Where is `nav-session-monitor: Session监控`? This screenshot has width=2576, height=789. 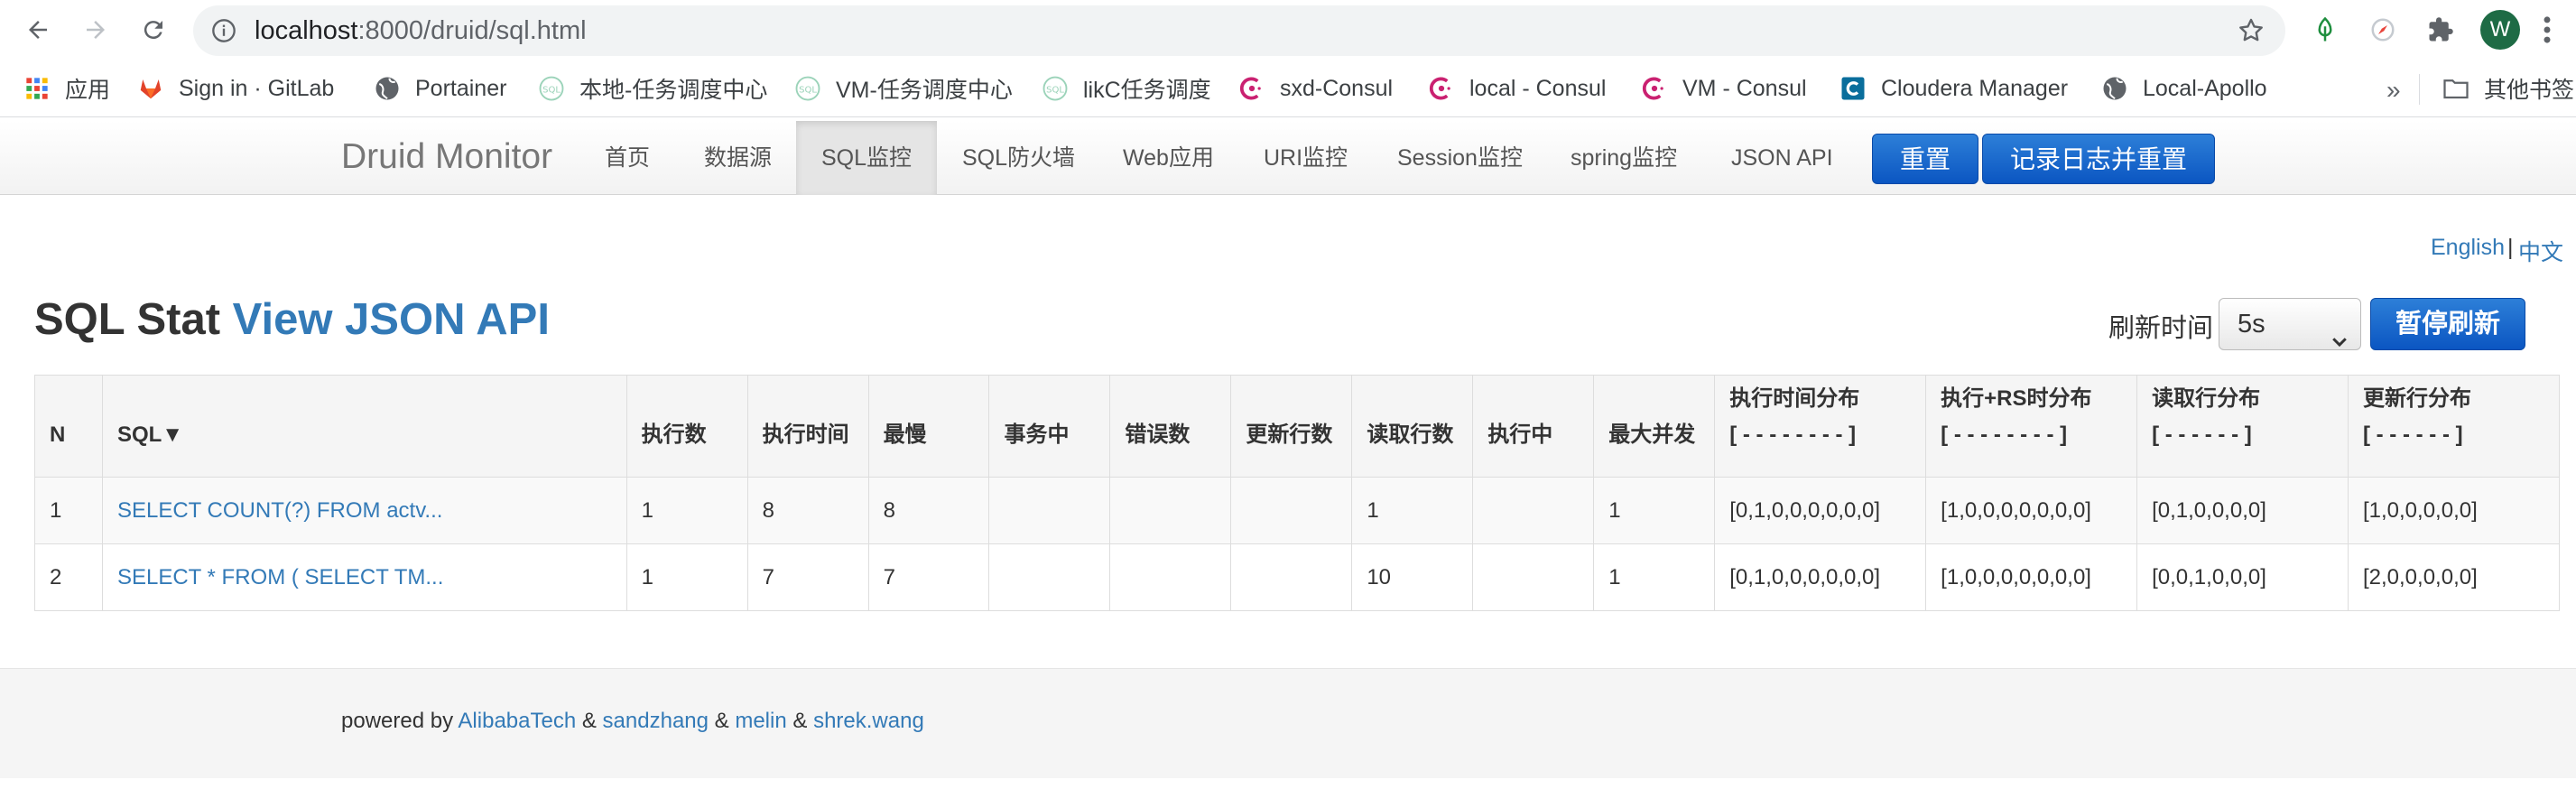 nav-session-monitor: Session监控 is located at coordinates (1460, 158).